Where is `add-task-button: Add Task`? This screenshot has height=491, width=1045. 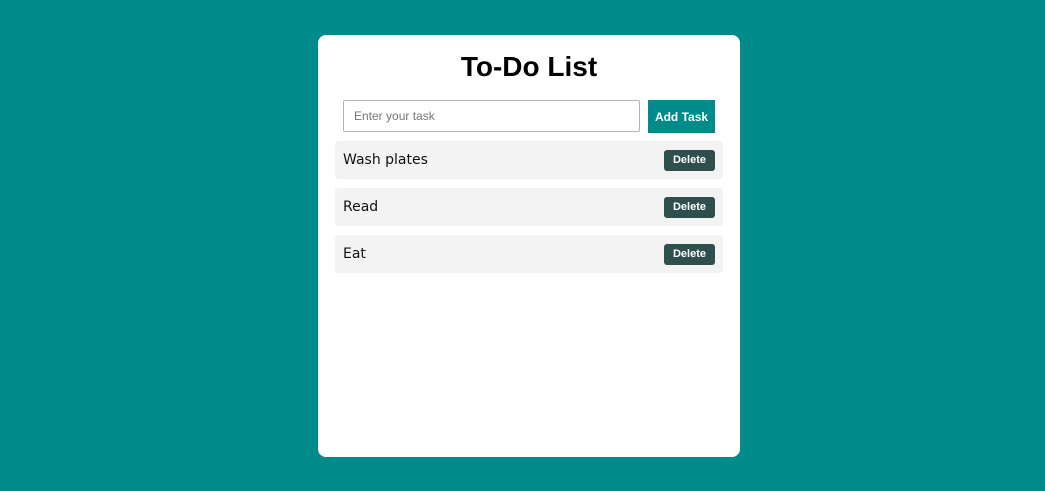 add-task-button: Add Task is located at coordinates (681, 116).